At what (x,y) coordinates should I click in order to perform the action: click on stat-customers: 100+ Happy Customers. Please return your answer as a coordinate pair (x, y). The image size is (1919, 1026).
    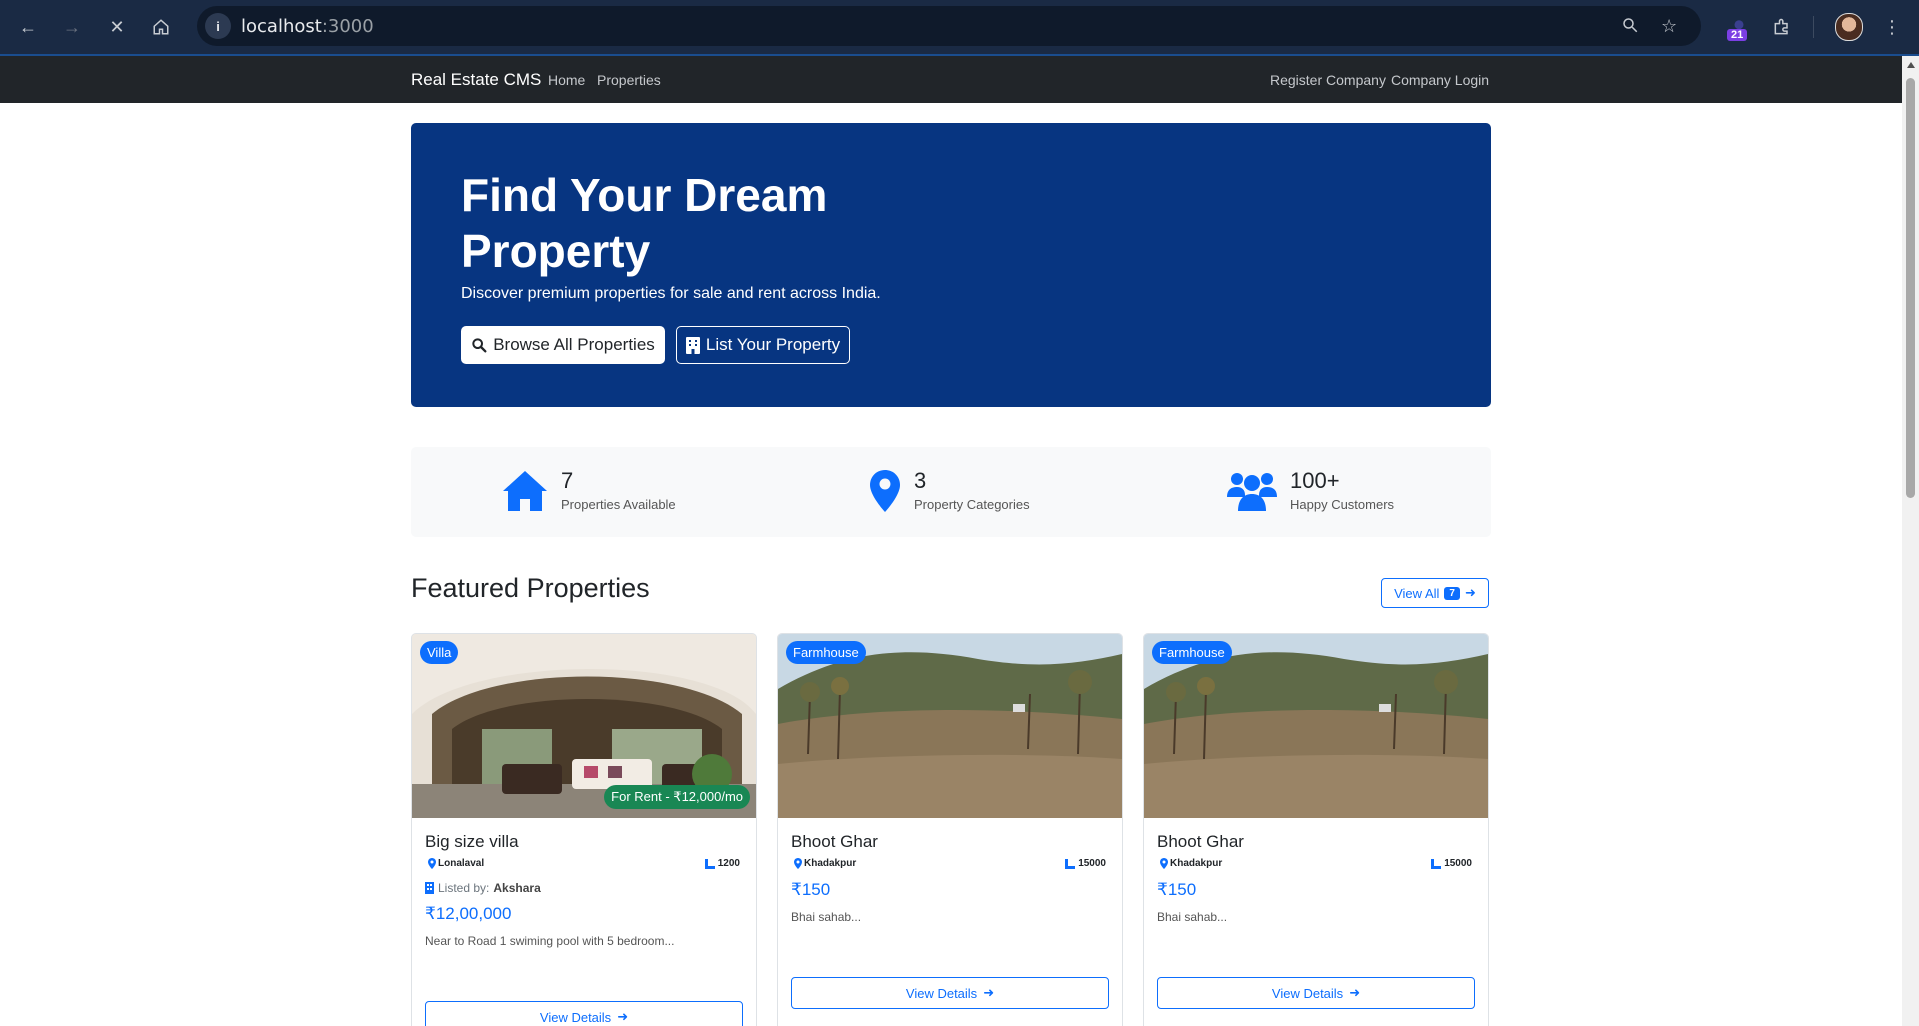
    Looking at the image, I should click on (1326, 492).